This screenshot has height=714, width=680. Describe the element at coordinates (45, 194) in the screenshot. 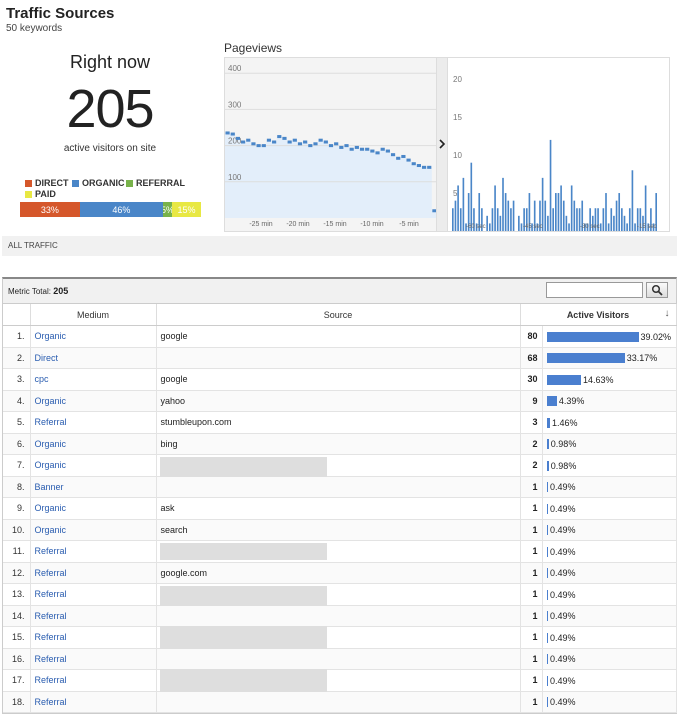

I see `legend-paid-label: PAID` at that location.